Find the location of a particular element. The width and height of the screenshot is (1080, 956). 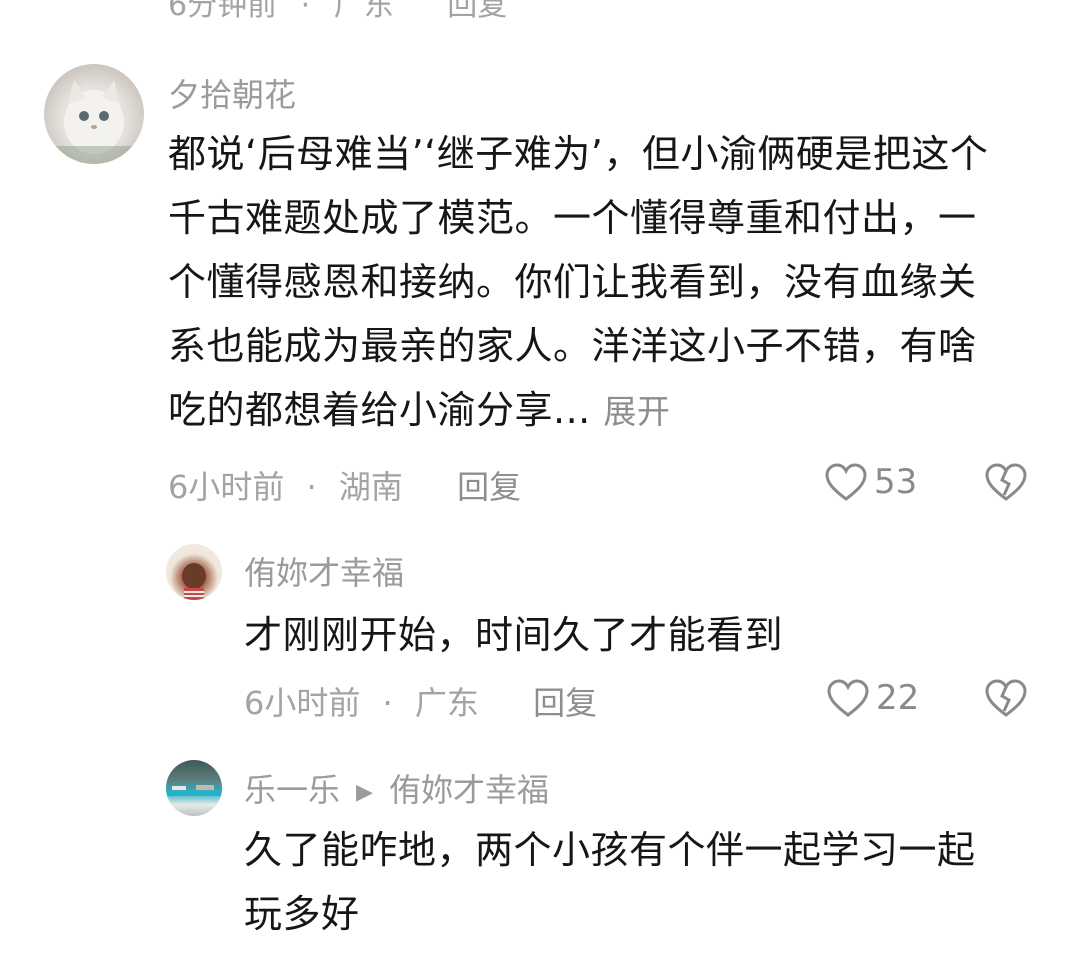

reply-1-dislike-button is located at coordinates (1006, 700).